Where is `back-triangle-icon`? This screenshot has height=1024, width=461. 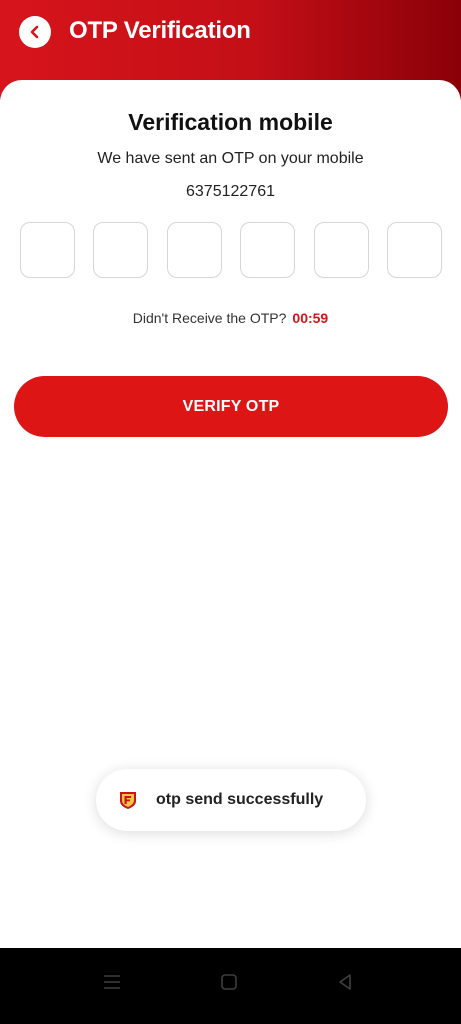 back-triangle-icon is located at coordinates (345, 982).